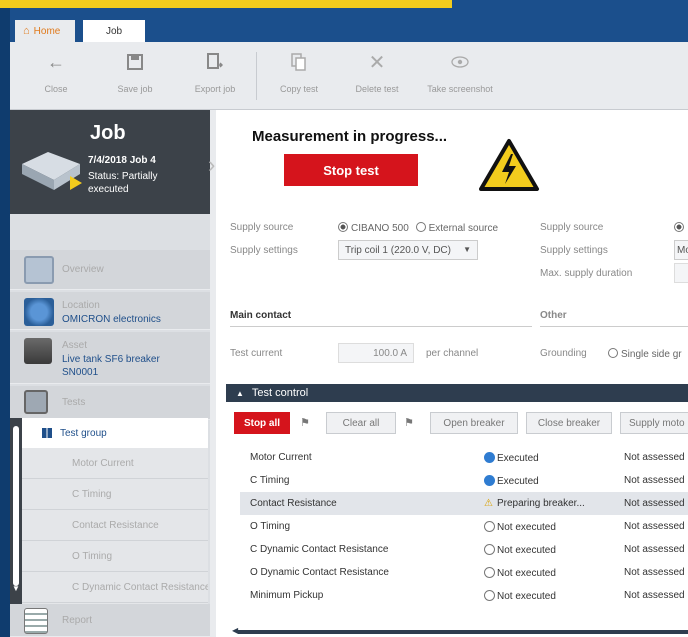 This screenshot has height=637, width=688. I want to click on grid-icon, so click(47, 433).